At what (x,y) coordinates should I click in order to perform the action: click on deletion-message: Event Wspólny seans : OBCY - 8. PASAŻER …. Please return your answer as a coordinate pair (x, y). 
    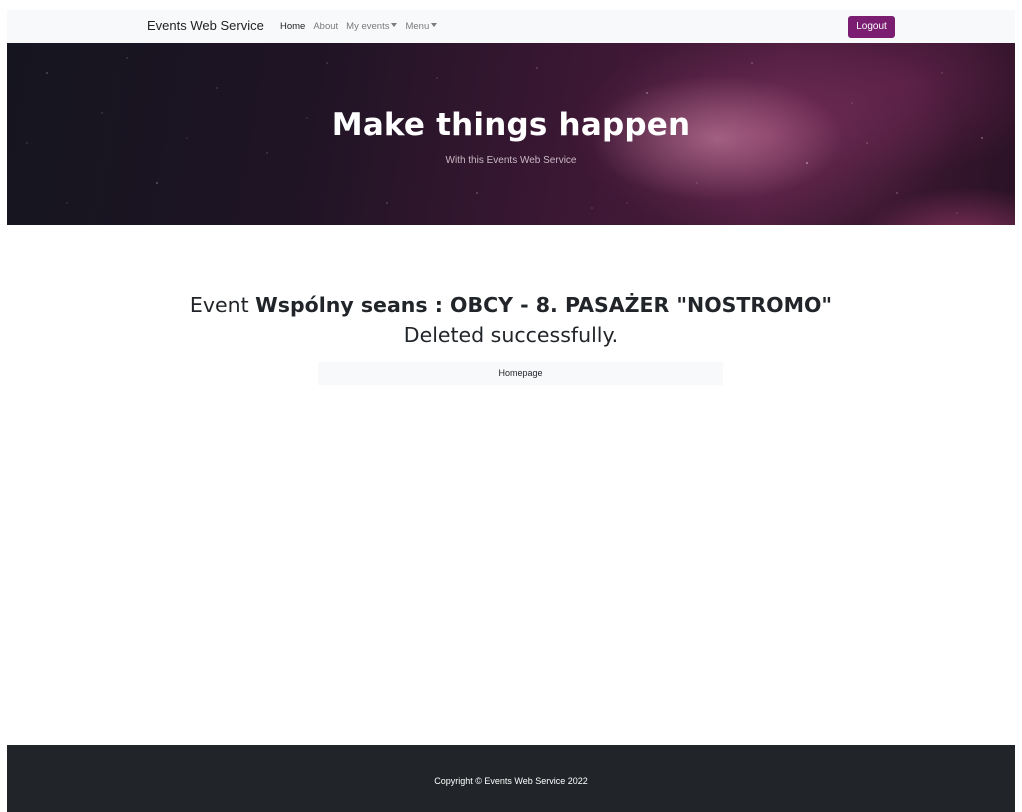
    Looking at the image, I should click on (511, 320).